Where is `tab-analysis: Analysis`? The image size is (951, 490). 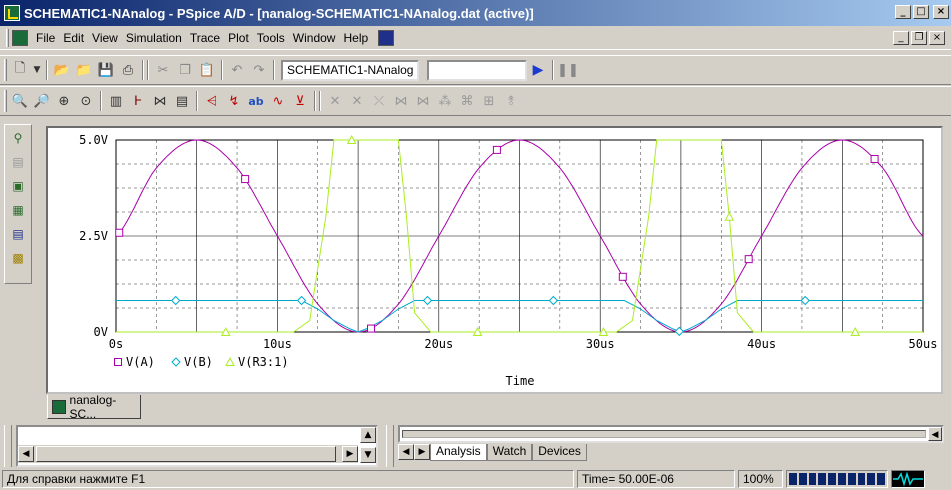
tab-analysis: Analysis is located at coordinates (458, 452).